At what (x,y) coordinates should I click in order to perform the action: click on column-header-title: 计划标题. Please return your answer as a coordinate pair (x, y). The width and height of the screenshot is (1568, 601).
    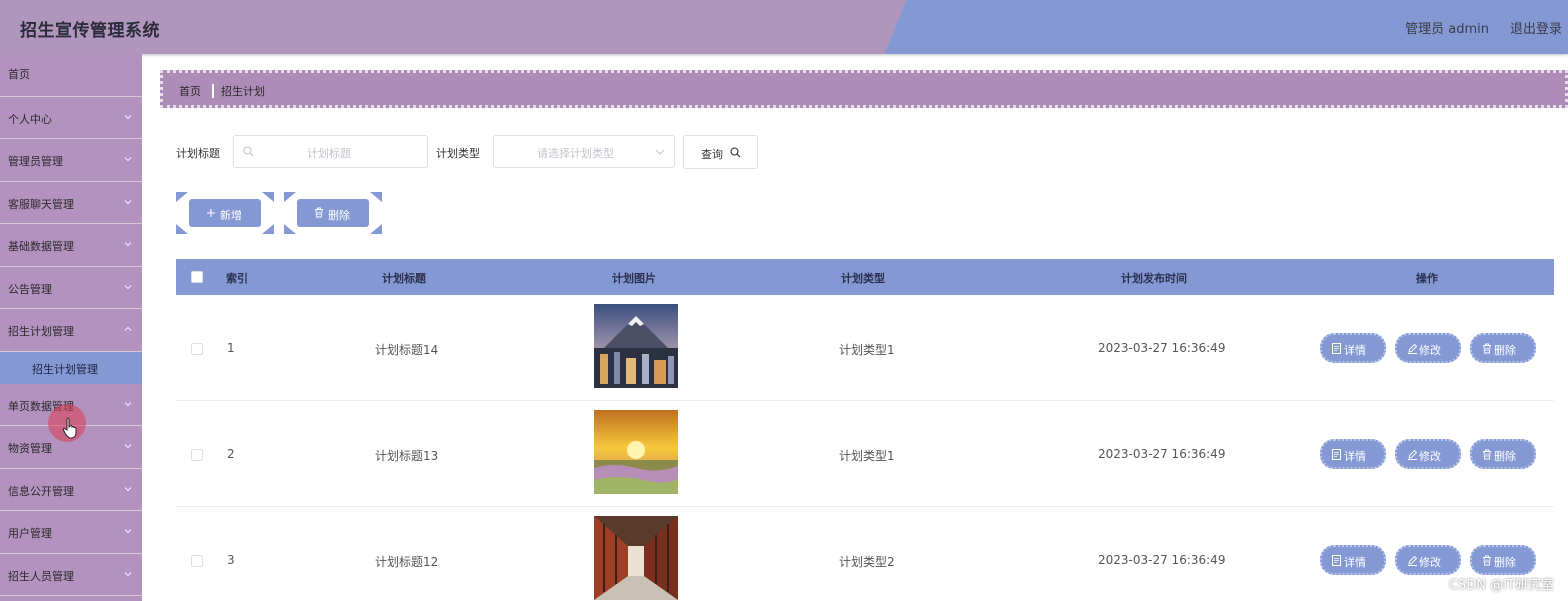
    Looking at the image, I should click on (404, 278).